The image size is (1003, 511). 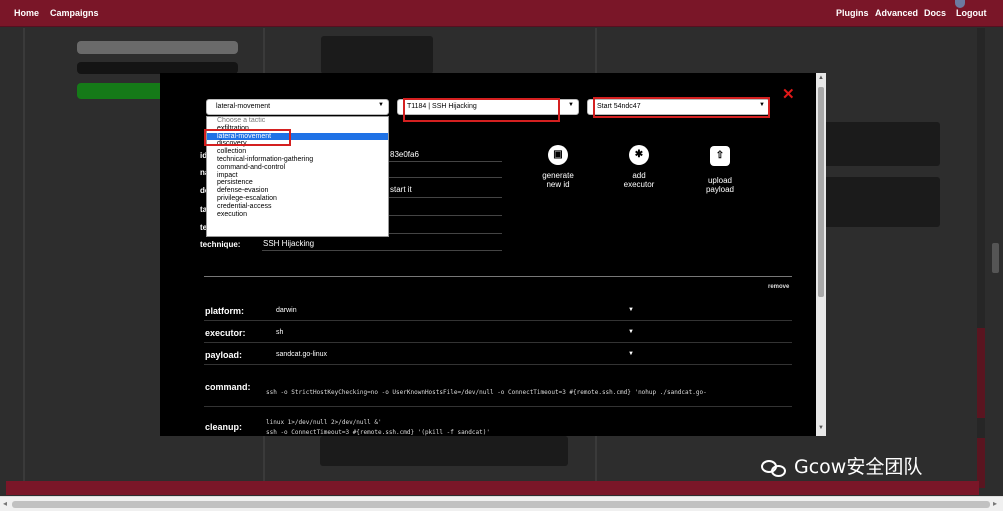 What do you see at coordinates (289, 243) in the screenshot?
I see `technique-value: SSH Hijacking` at bounding box center [289, 243].